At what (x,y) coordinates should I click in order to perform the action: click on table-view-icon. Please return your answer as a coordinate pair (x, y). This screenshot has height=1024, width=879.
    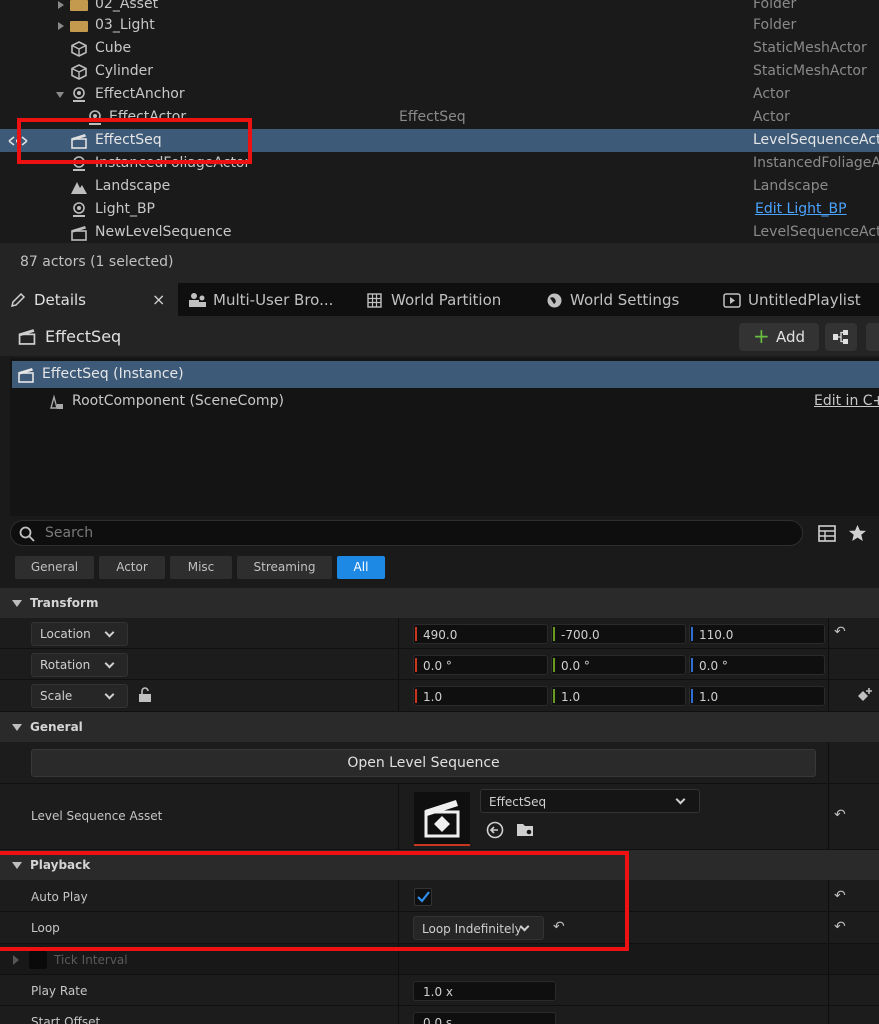
    Looking at the image, I should click on (827, 533).